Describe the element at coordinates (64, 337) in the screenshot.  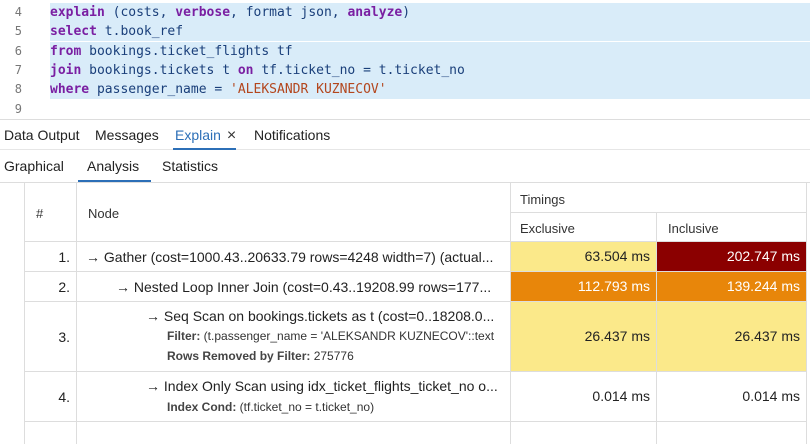
I see `row-number: 3.` at that location.